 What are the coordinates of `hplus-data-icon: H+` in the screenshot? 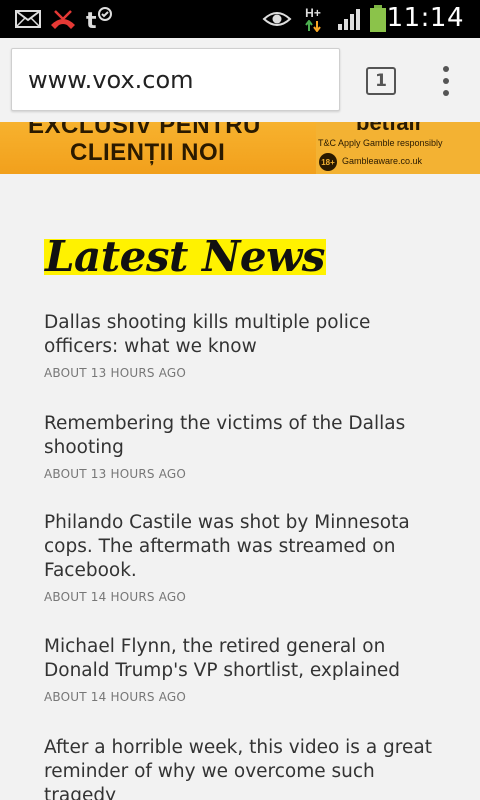 It's located at (313, 19).